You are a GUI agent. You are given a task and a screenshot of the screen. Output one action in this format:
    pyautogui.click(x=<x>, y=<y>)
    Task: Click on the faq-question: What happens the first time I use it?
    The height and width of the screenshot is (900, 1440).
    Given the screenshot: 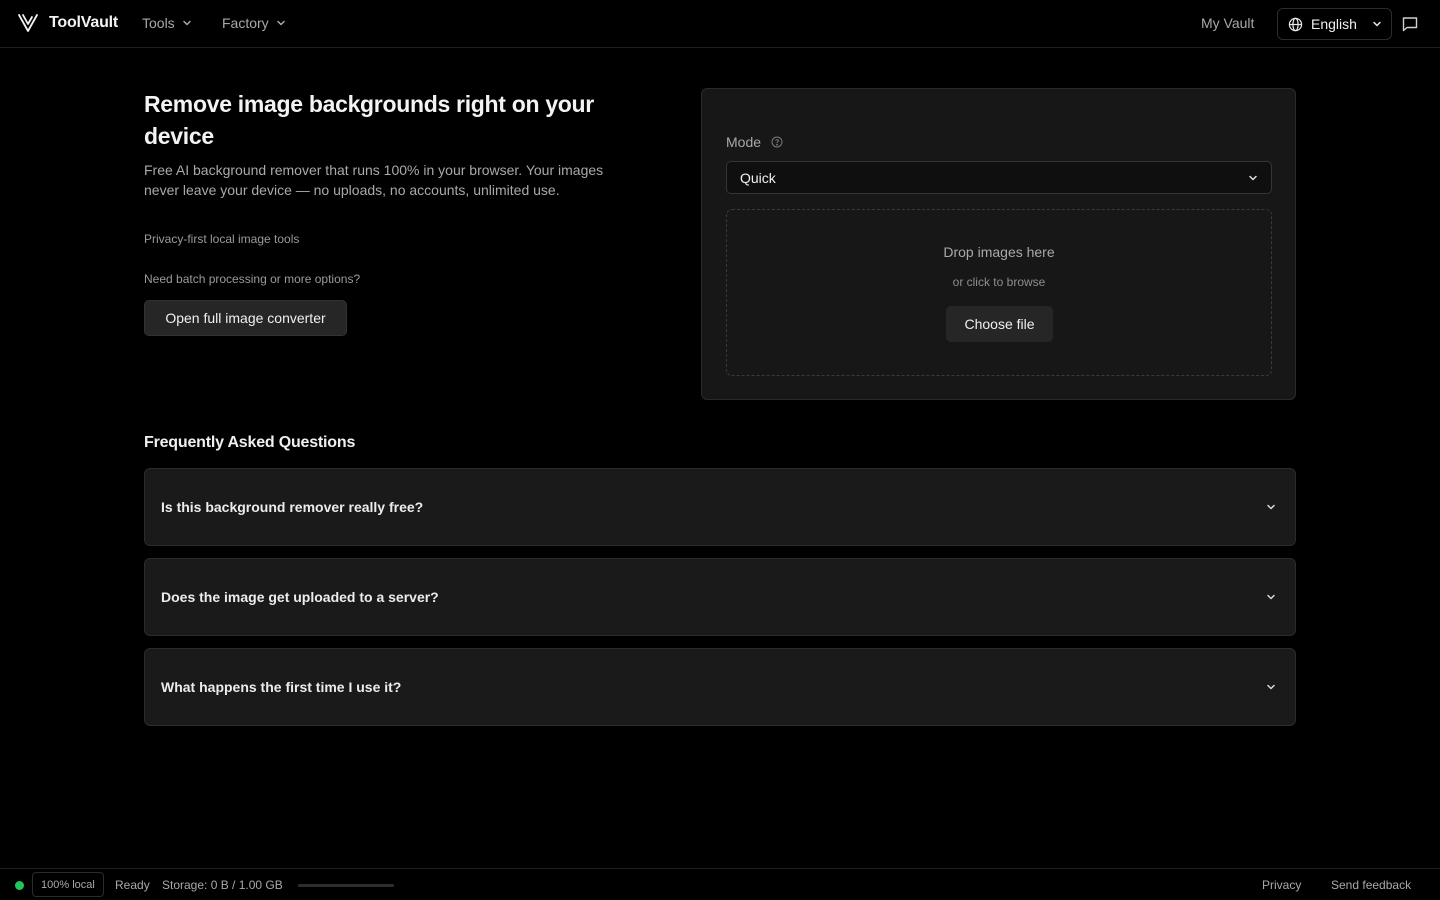 What is the action you would take?
    pyautogui.click(x=281, y=687)
    